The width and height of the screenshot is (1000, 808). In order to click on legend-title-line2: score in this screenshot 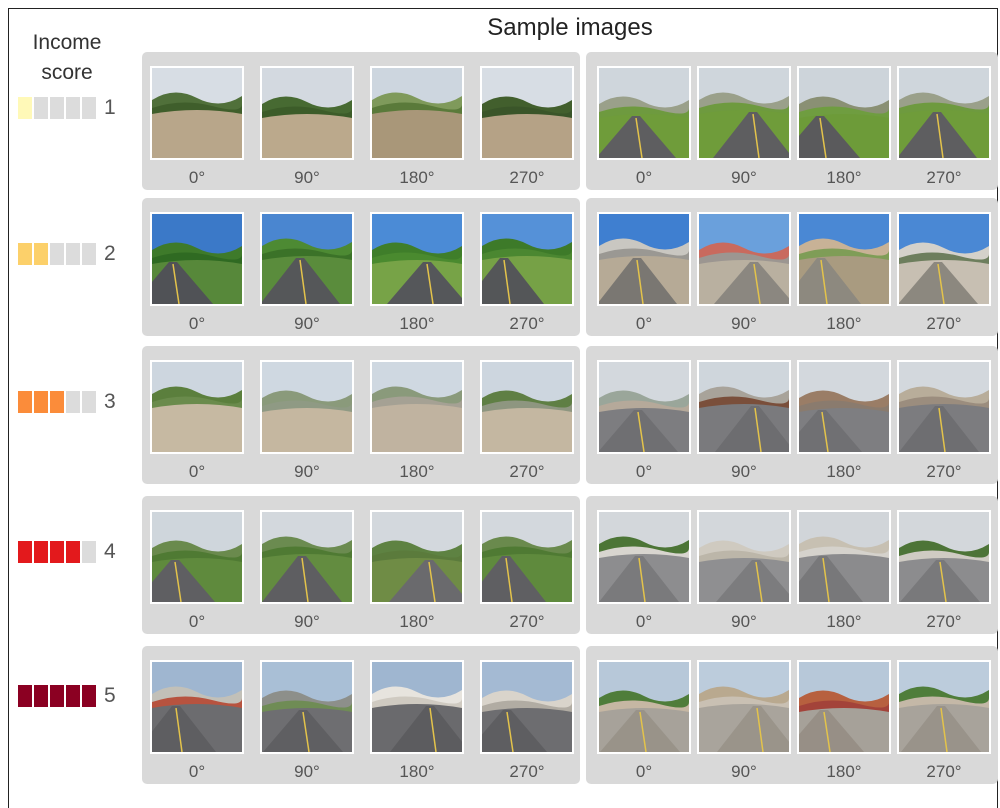, I will do `click(67, 72)`.